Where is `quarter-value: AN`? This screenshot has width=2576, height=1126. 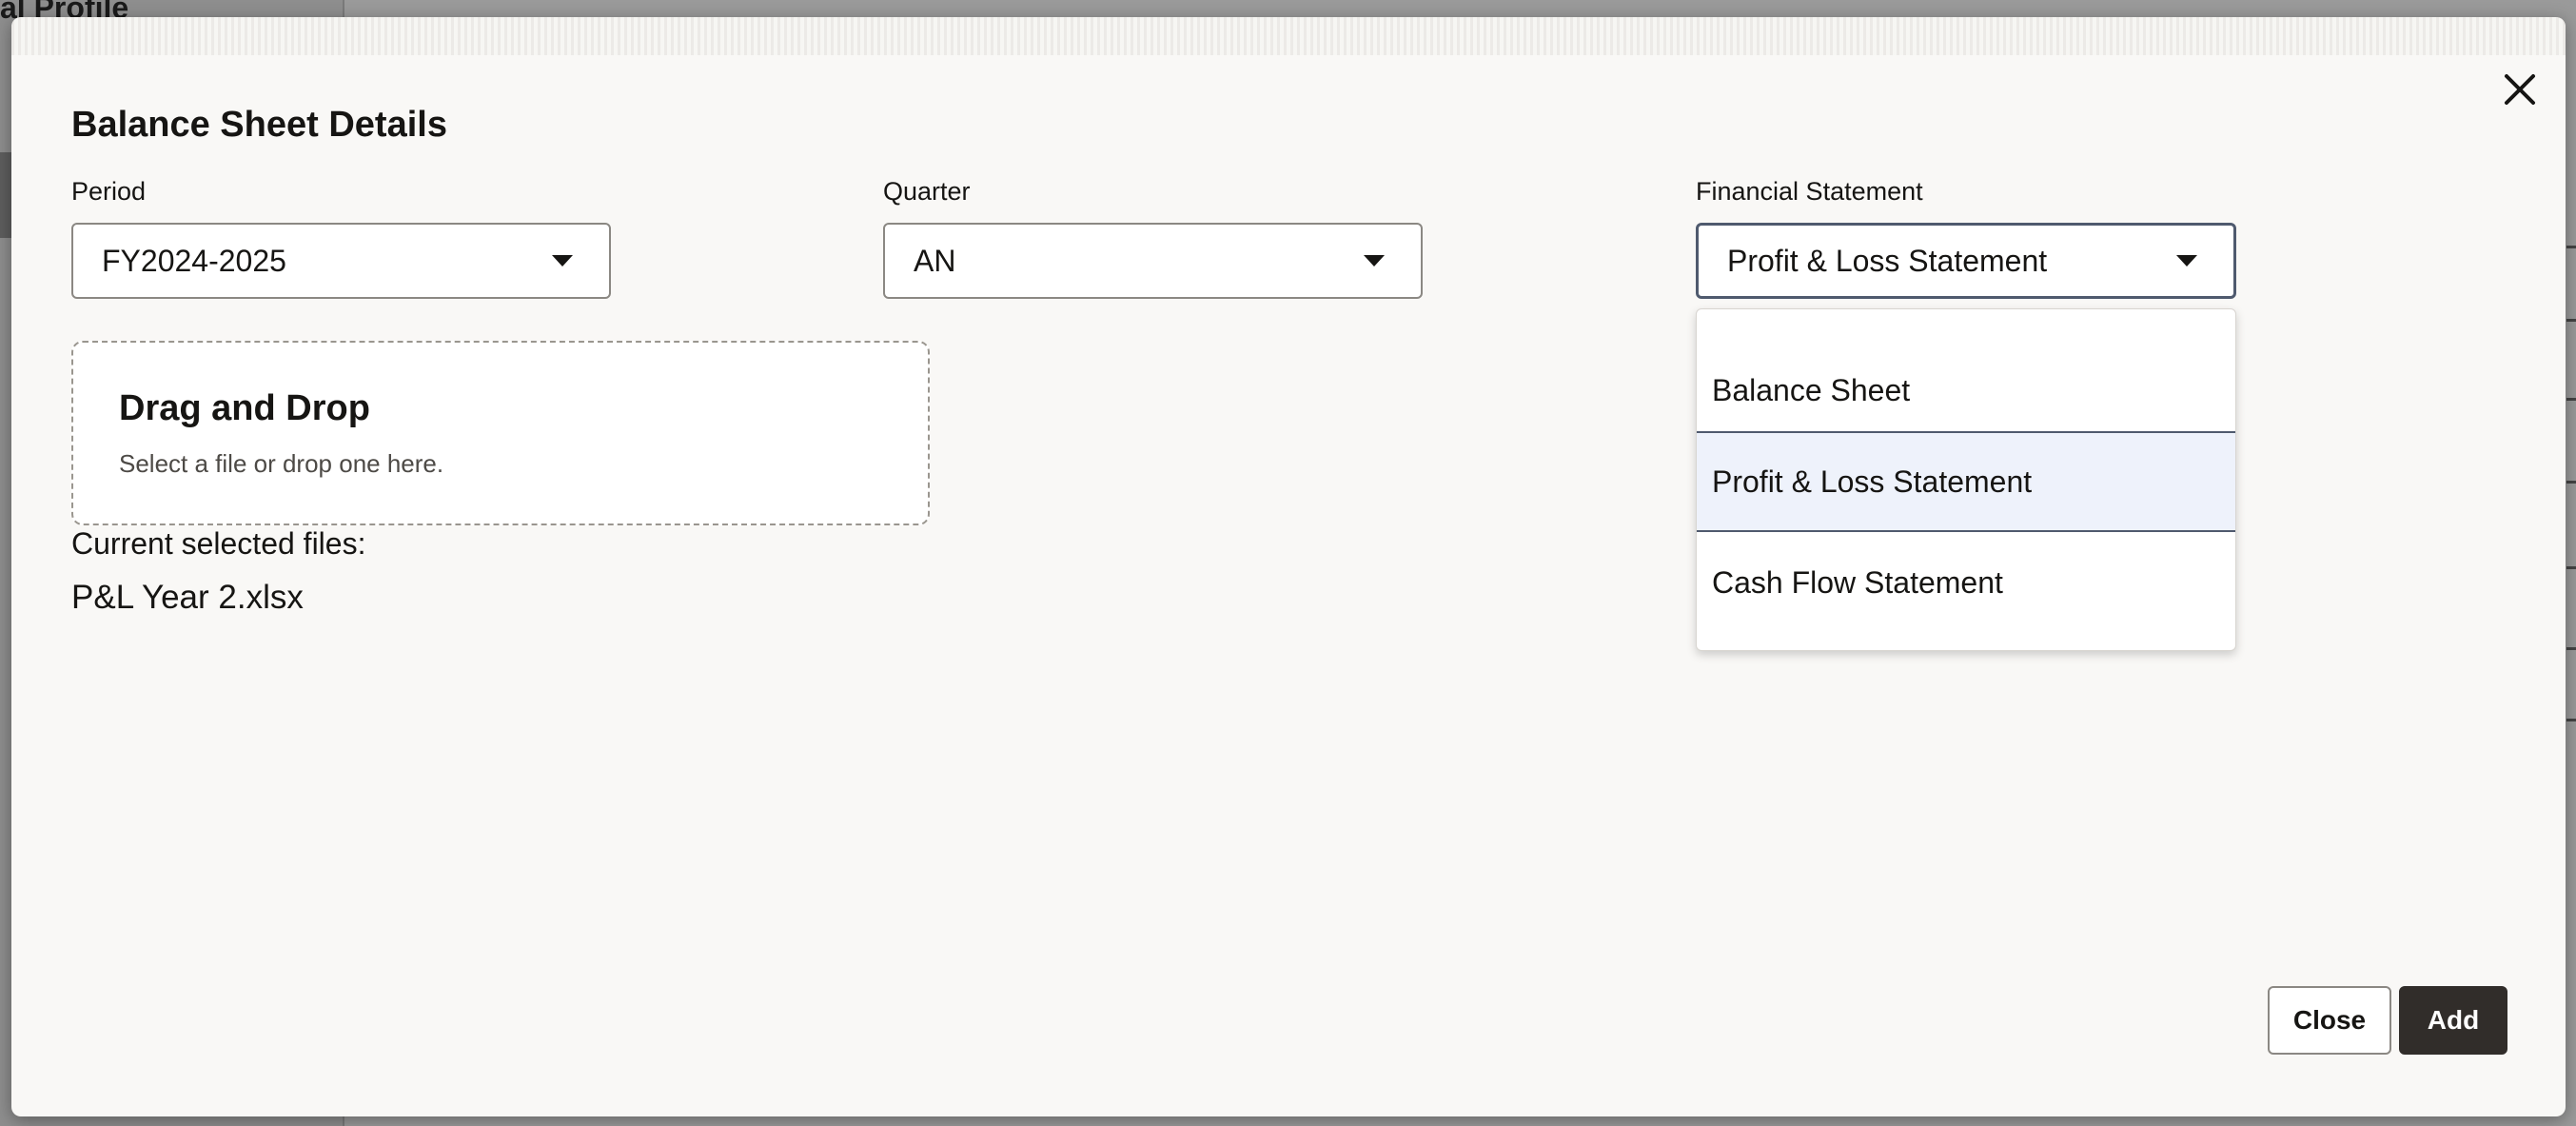 quarter-value: AN is located at coordinates (935, 260).